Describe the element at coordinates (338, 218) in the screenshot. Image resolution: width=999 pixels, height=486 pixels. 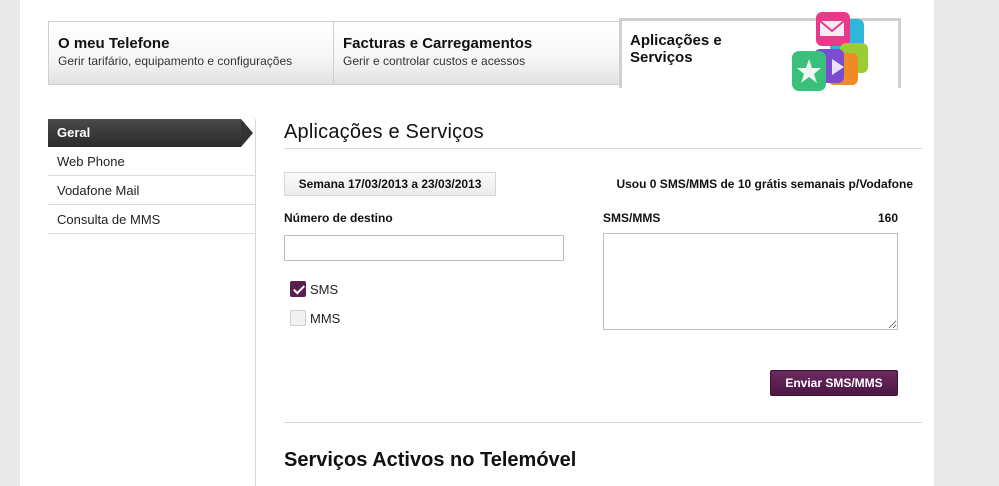
I see `destination-label: Número de destino` at that location.